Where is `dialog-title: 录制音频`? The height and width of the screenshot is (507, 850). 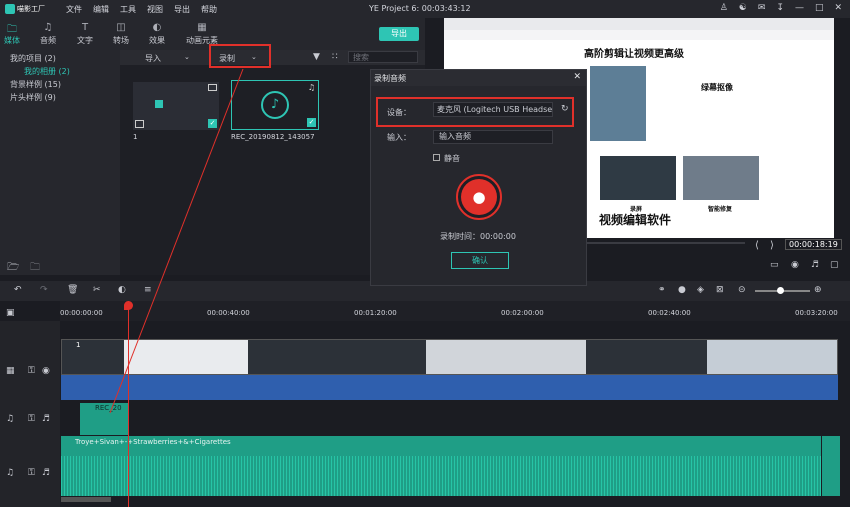
dialog-title: 录制音频 is located at coordinates (390, 78).